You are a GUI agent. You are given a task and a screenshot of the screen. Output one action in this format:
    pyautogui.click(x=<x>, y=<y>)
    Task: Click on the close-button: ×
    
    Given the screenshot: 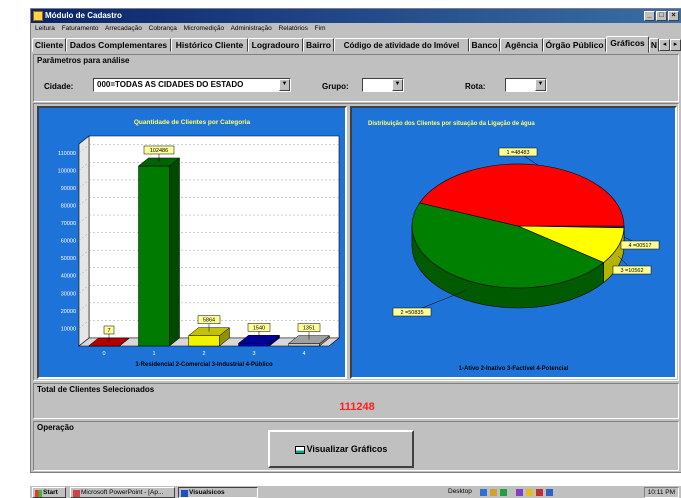 What is the action you would take?
    pyautogui.click(x=673, y=16)
    